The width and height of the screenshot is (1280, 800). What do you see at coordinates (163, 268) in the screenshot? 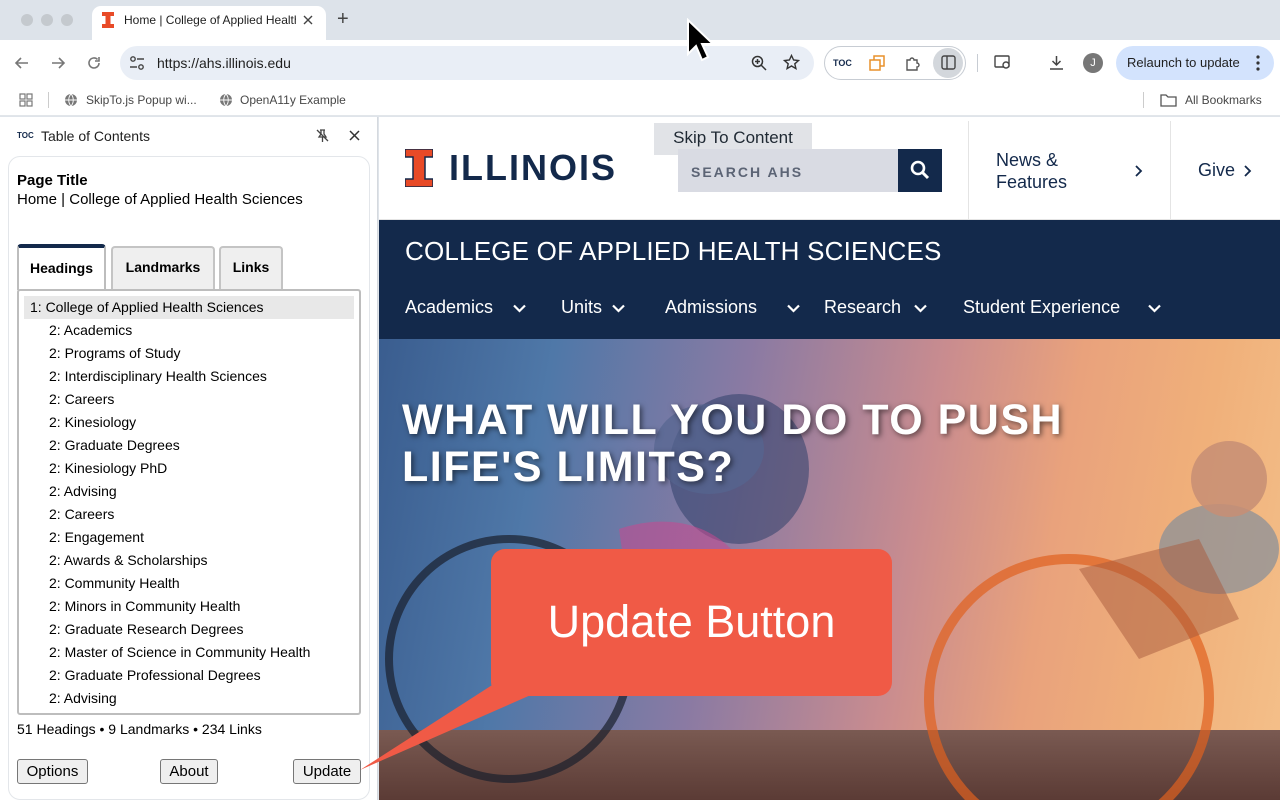
I see `tab-landmarks: Landmarks` at bounding box center [163, 268].